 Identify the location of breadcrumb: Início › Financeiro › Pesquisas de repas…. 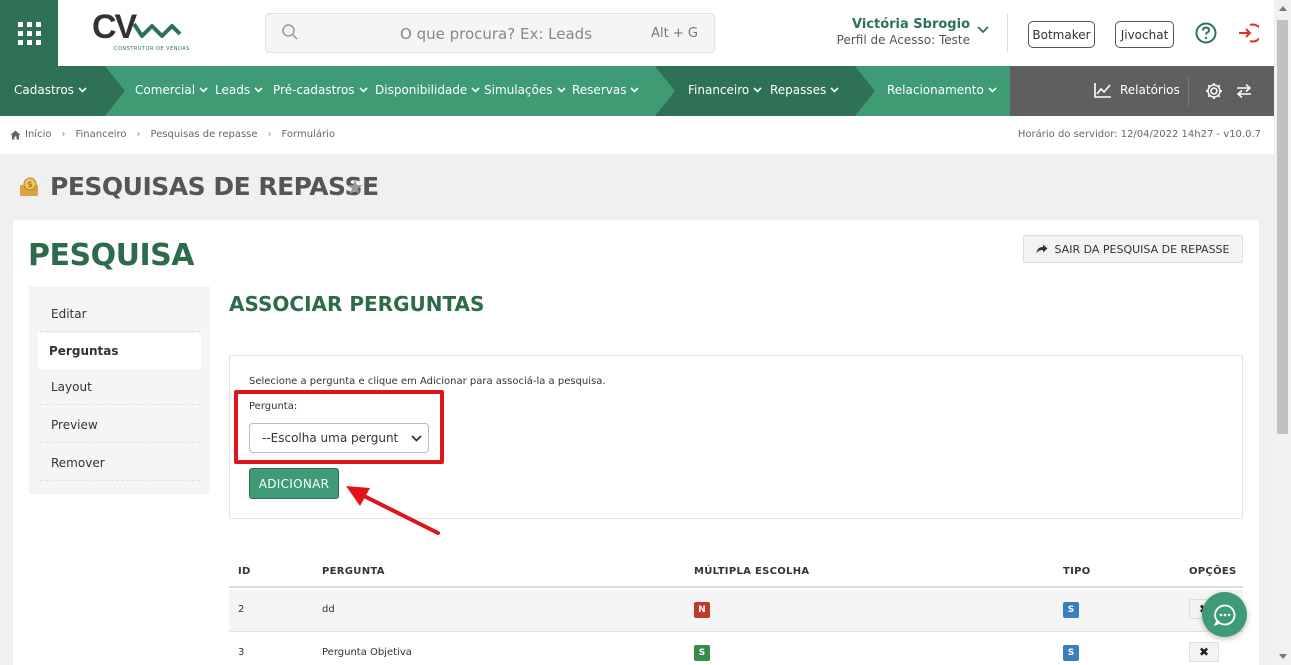
(172, 134).